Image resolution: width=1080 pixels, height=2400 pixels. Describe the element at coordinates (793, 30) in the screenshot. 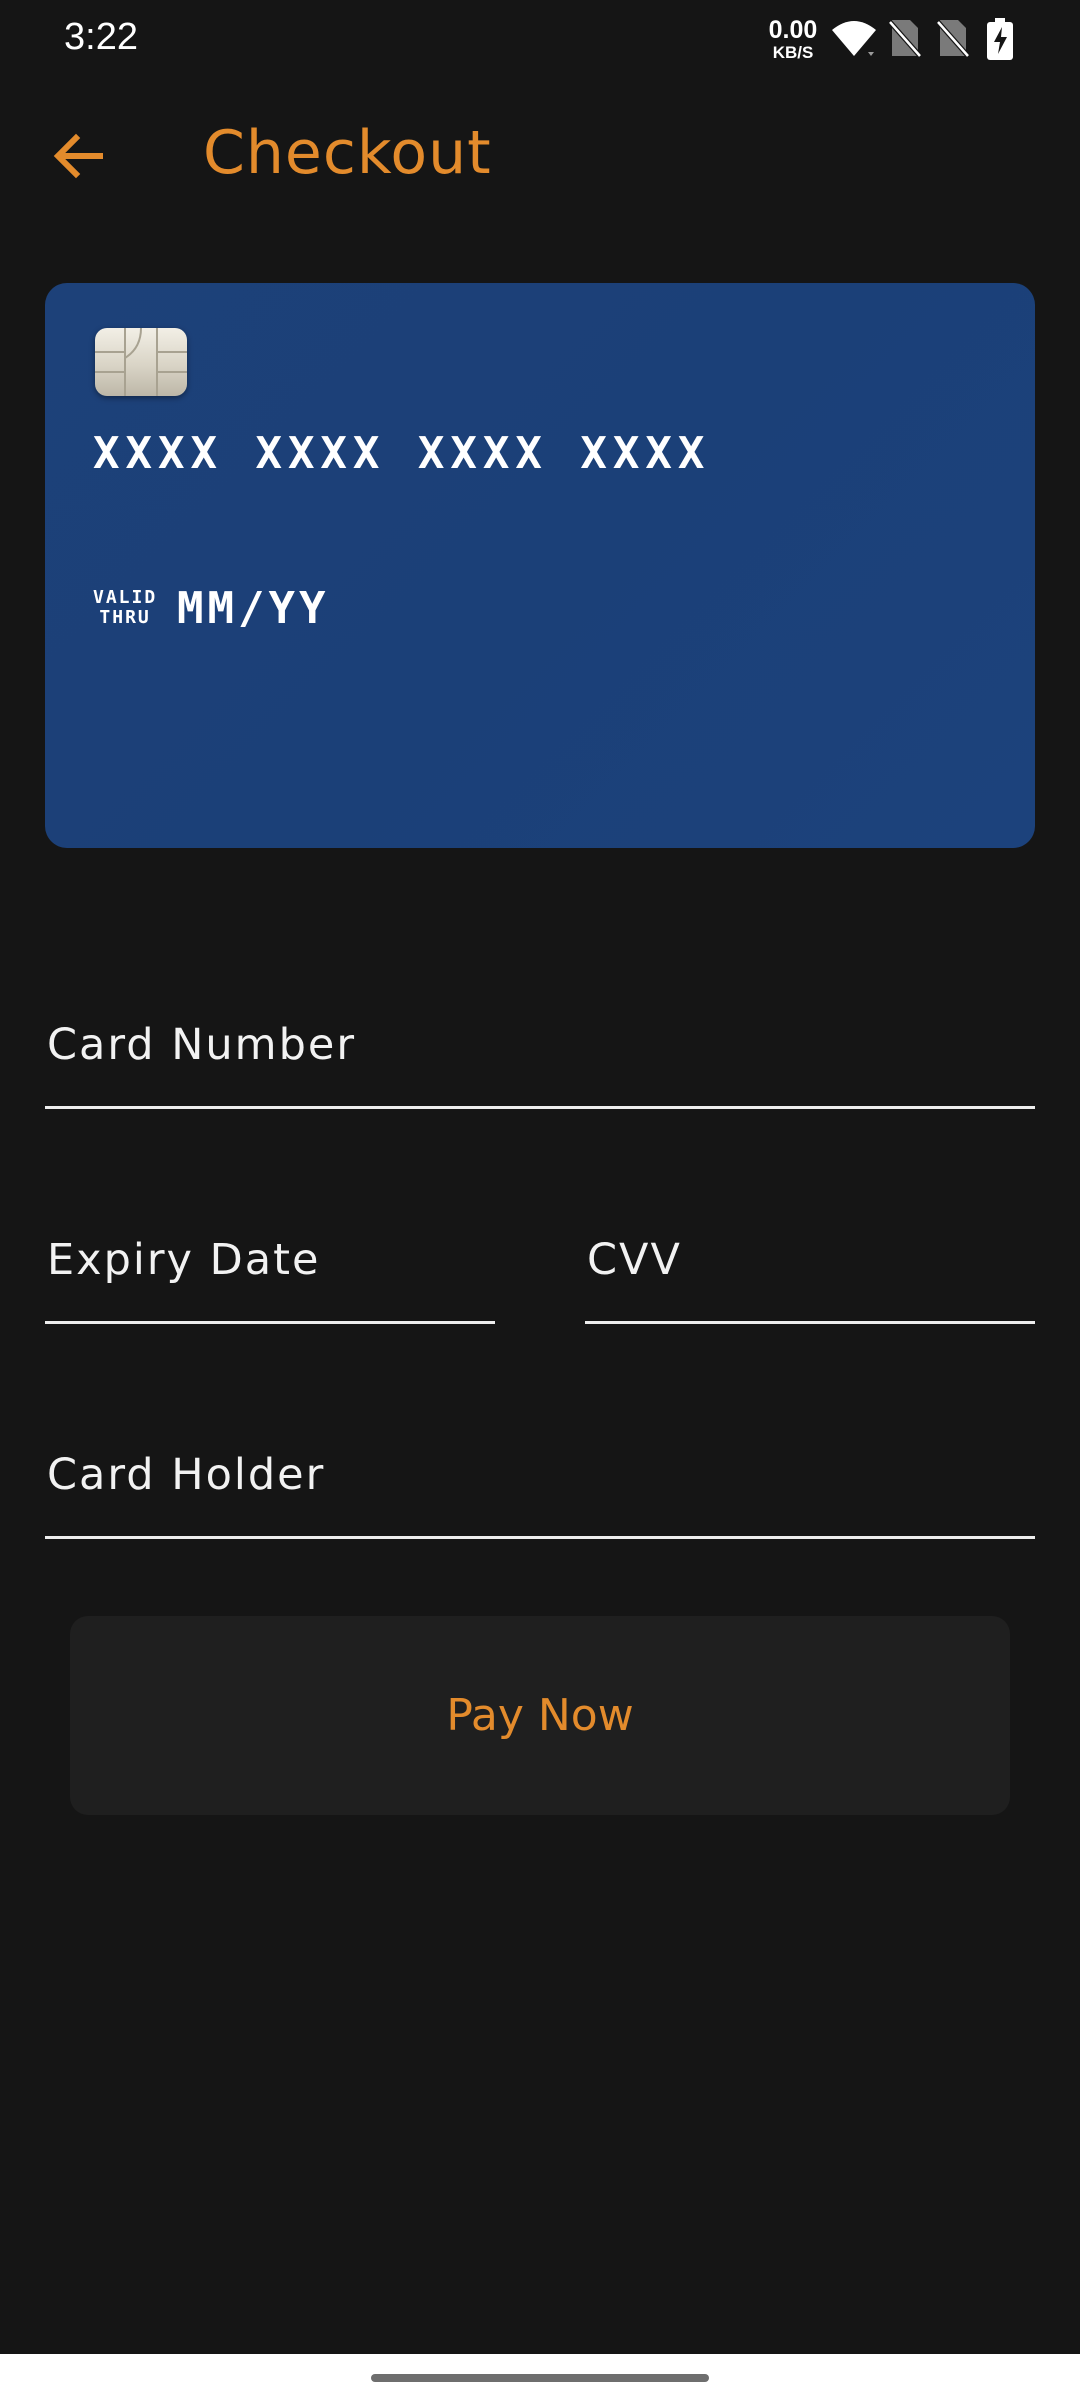

I see `network-speed-value: 0.00` at that location.